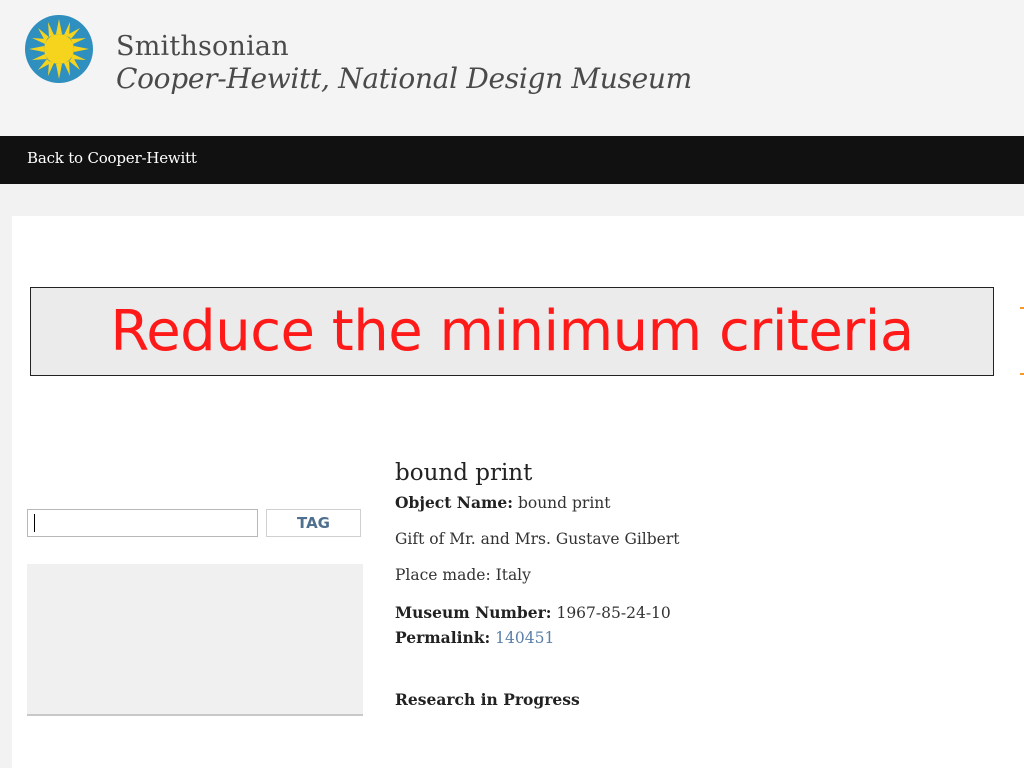 The height and width of the screenshot is (768, 1024). What do you see at coordinates (59, 49) in the screenshot?
I see `sun-logo-icon` at bounding box center [59, 49].